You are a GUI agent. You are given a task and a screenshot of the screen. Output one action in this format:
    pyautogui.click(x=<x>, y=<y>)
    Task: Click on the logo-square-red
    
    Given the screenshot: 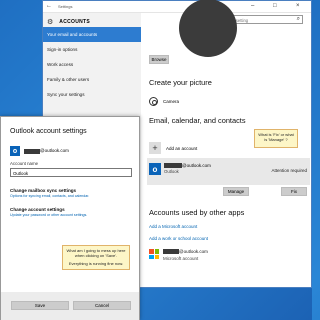 What is the action you would take?
    pyautogui.click(x=151, y=251)
    